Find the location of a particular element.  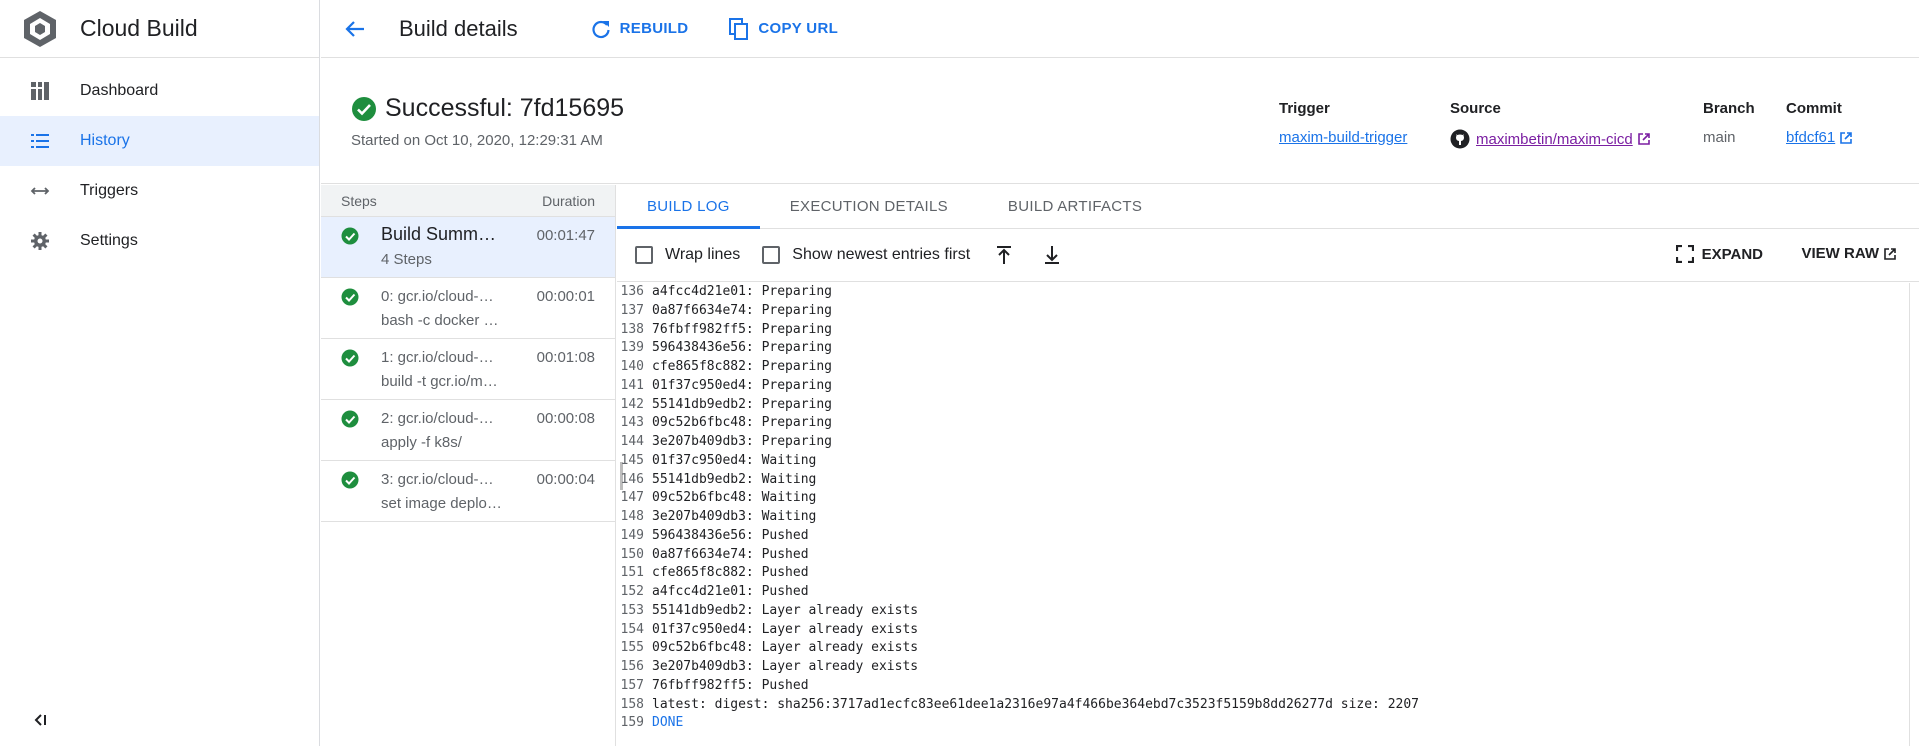

trigger-meta: Trigger maxim-build-trigger is located at coordinates (1343, 123).